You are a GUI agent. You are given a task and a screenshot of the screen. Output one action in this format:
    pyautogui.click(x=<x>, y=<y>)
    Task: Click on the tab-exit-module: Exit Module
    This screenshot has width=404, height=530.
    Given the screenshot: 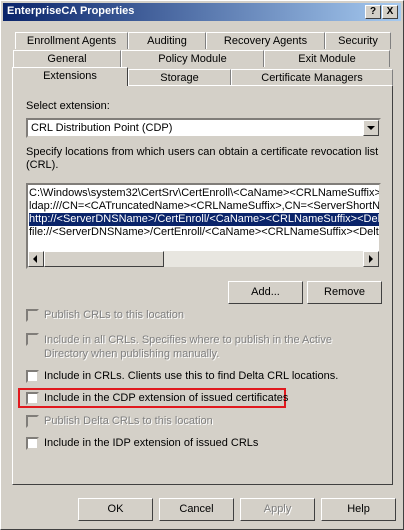 What is the action you would take?
    pyautogui.click(x=327, y=58)
    